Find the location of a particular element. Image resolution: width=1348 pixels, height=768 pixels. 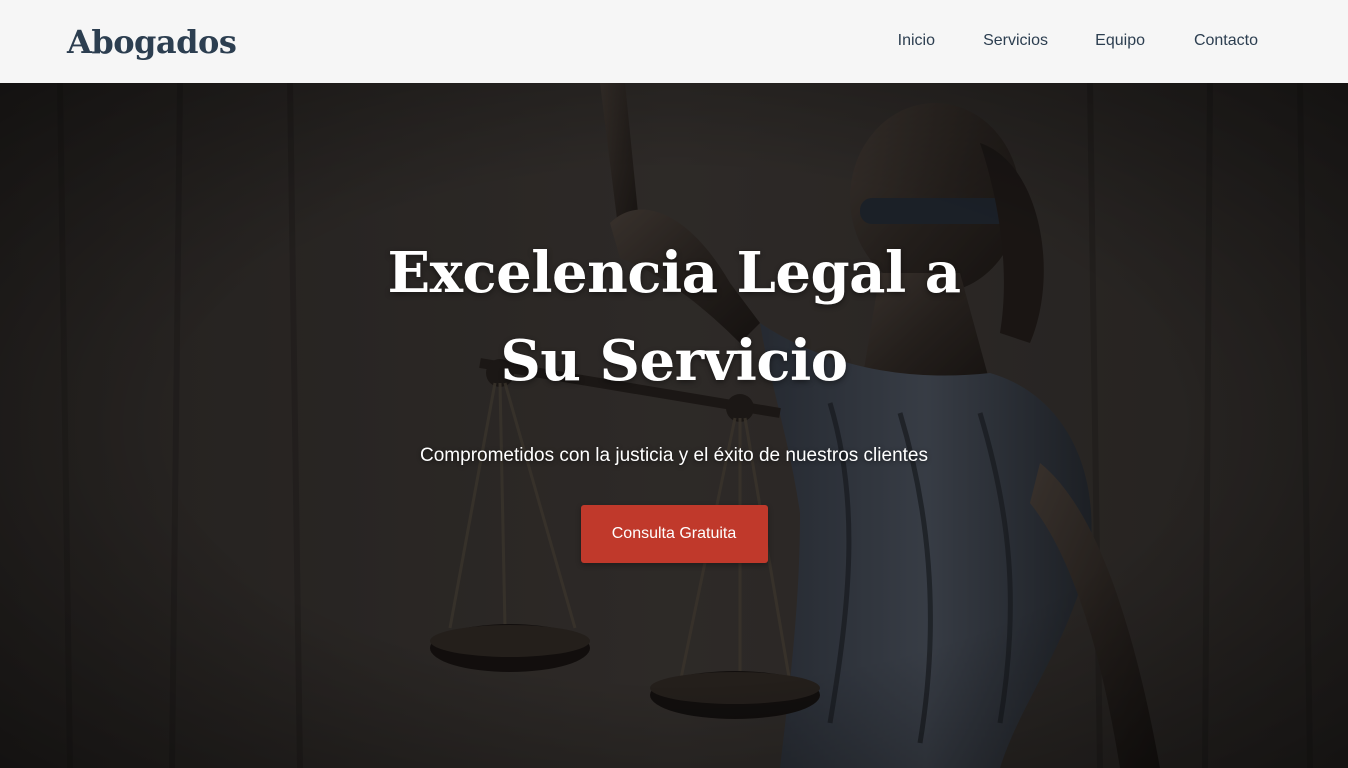

nav-link-equipo: Equipo is located at coordinates (1120, 41).